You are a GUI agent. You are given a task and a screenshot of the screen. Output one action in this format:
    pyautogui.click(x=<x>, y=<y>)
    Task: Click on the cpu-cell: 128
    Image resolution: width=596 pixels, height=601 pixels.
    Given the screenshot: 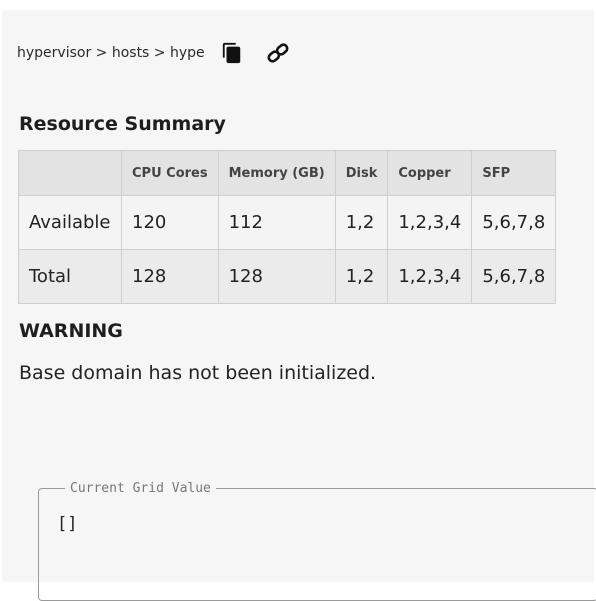 What is the action you would take?
    pyautogui.click(x=170, y=276)
    